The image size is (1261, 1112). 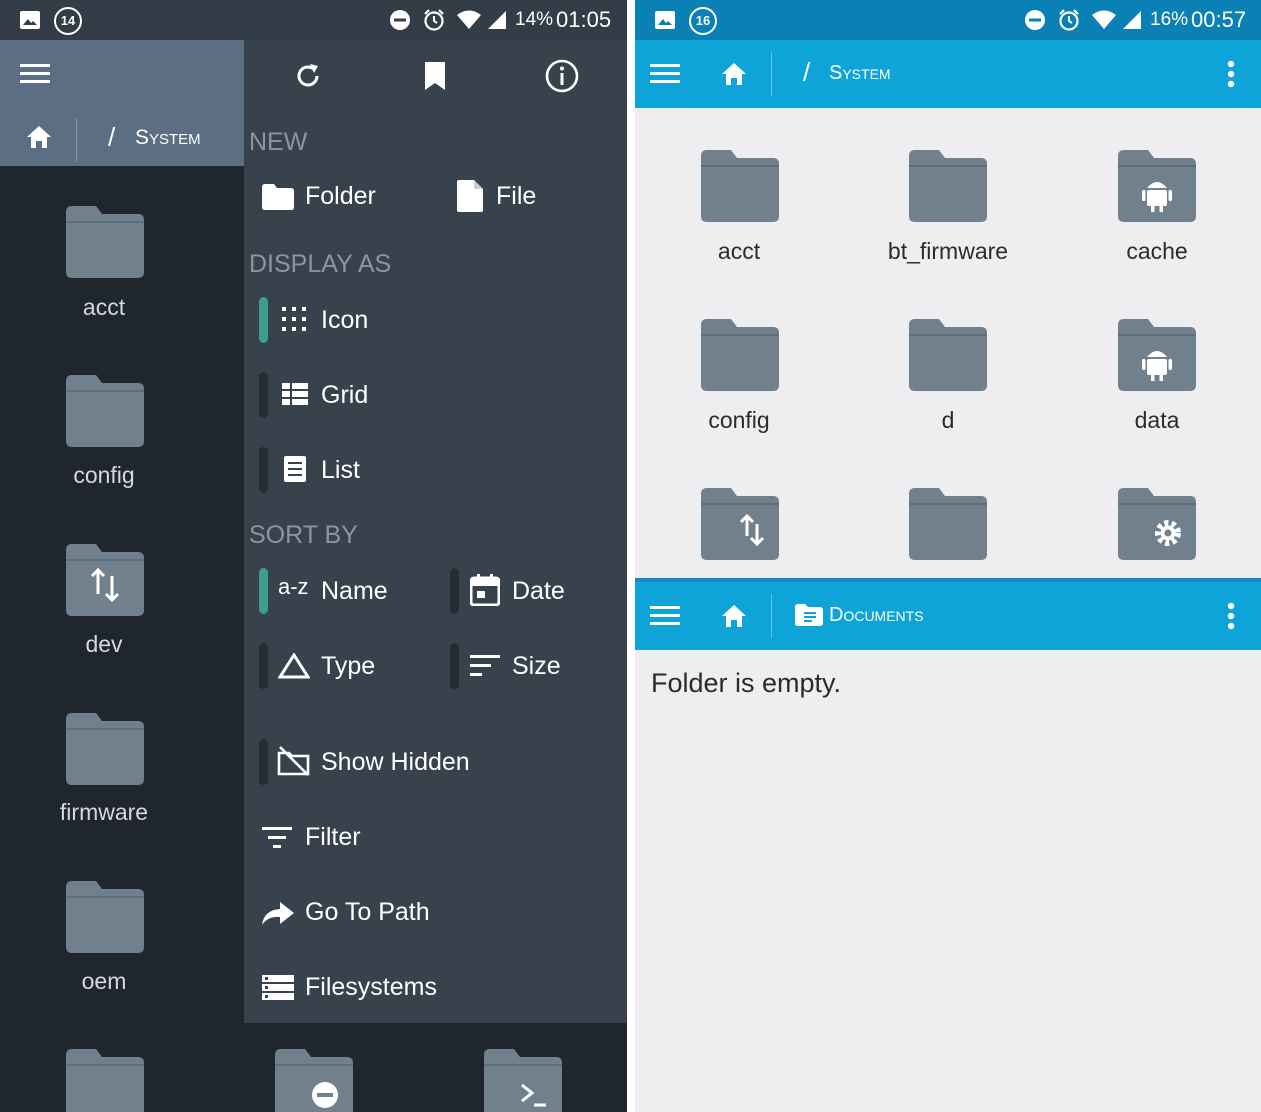 What do you see at coordinates (345, 320) in the screenshot?
I see `display-icon-label: Icon` at bounding box center [345, 320].